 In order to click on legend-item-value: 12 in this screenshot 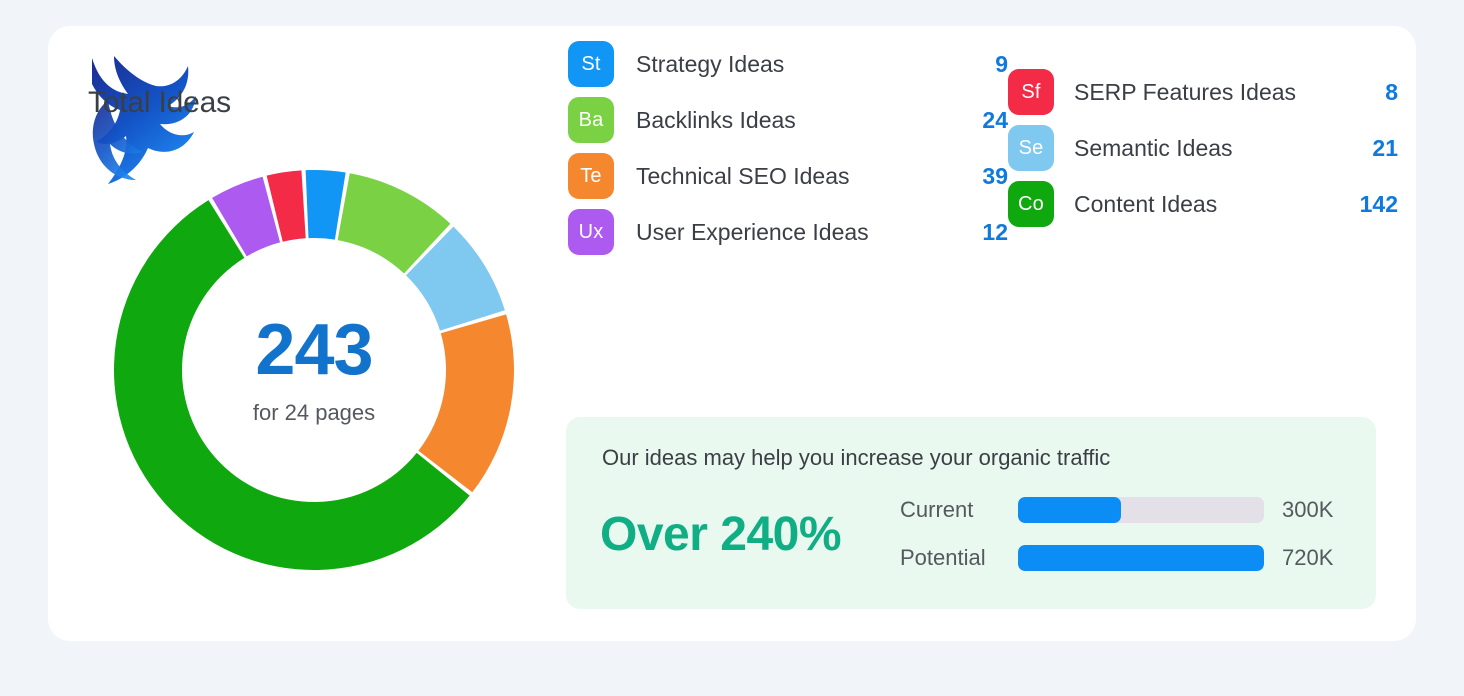, I will do `click(995, 231)`.